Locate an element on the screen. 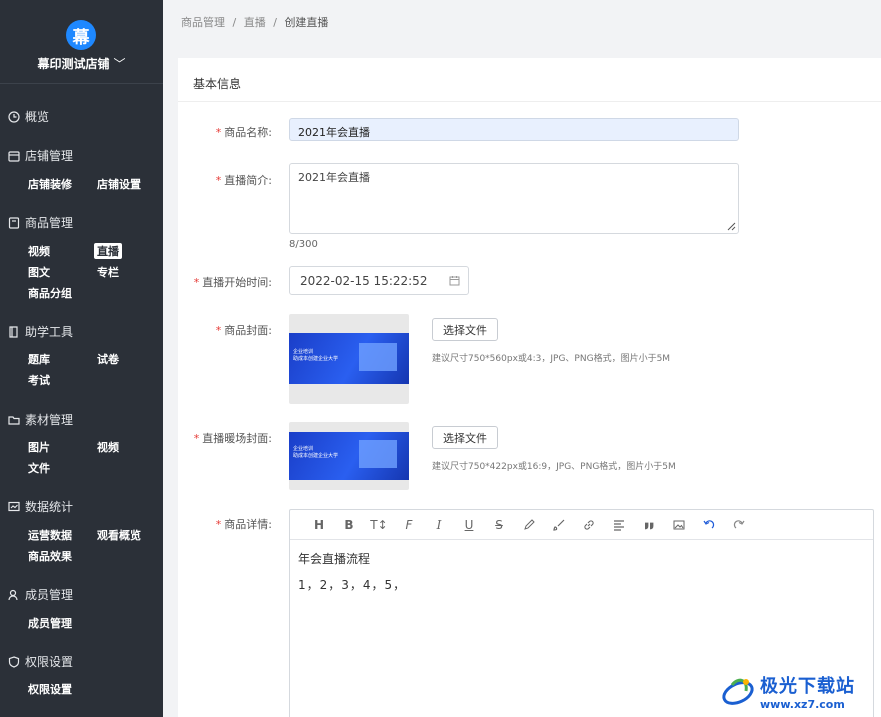 The width and height of the screenshot is (881, 717). calendar-icon is located at coordinates (454, 281).